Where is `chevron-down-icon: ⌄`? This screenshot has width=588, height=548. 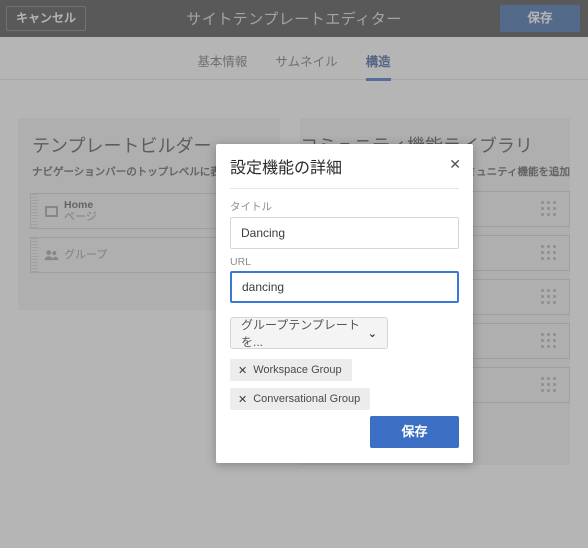
chevron-down-icon: ⌄ is located at coordinates (372, 333).